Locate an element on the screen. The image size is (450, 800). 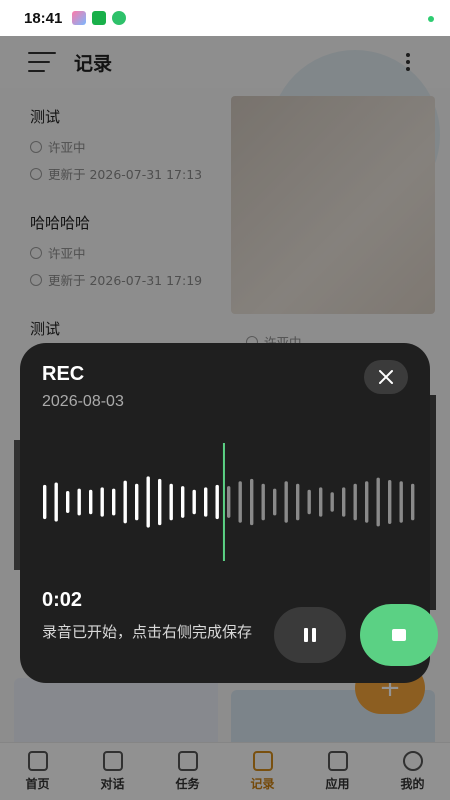
recording-date: 2026-08-03 is located at coordinates (83, 401).